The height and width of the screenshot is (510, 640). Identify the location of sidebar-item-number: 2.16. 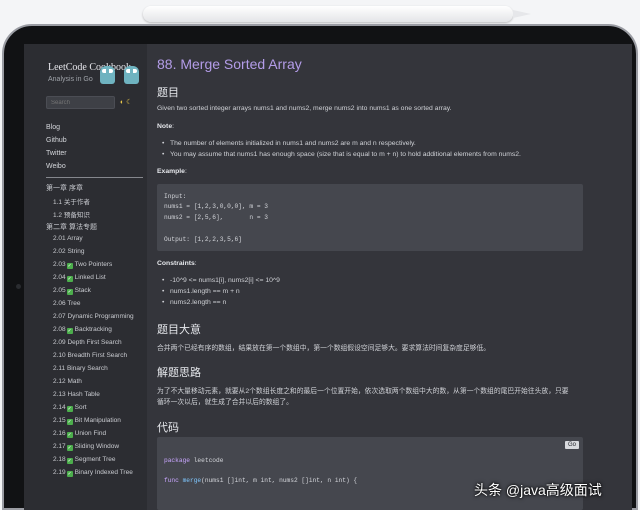
(59, 433).